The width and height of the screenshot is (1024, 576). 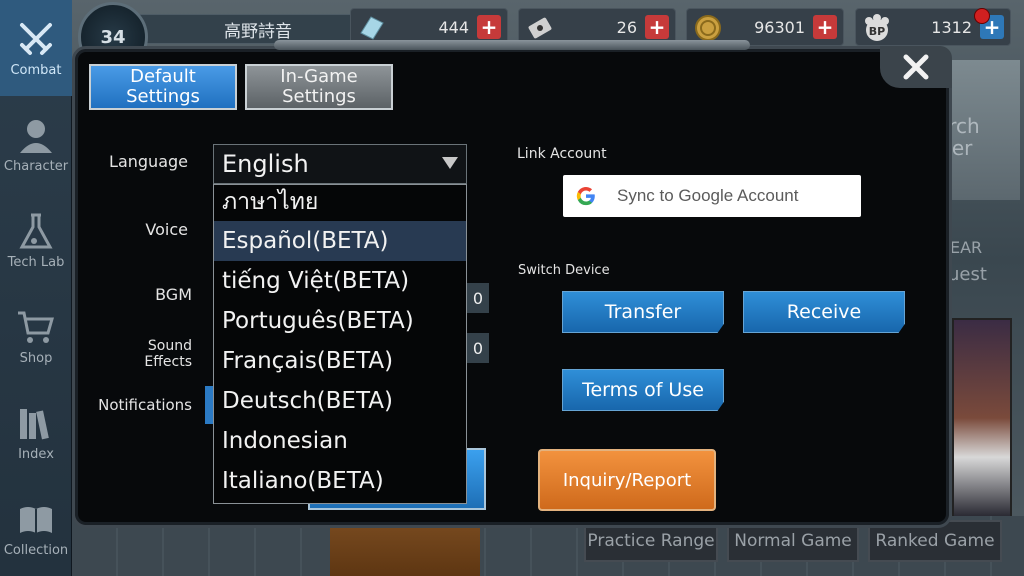 I want to click on quest-label-b: uest, so click(x=967, y=274).